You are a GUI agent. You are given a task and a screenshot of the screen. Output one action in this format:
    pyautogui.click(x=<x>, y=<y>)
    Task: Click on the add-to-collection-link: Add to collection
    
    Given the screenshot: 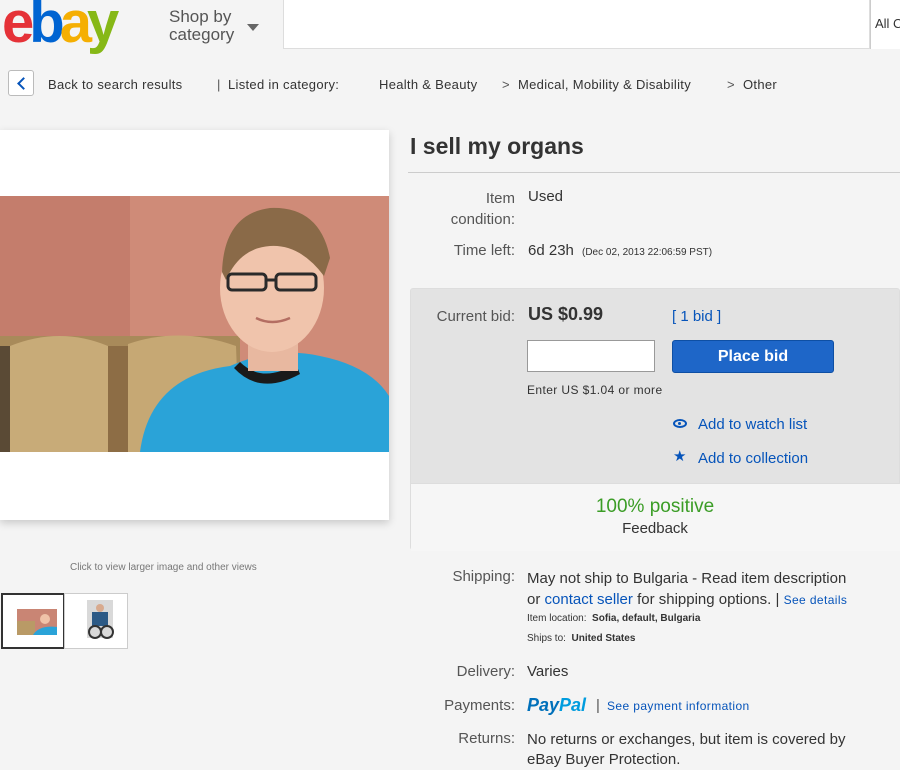 What is the action you would take?
    pyautogui.click(x=753, y=458)
    